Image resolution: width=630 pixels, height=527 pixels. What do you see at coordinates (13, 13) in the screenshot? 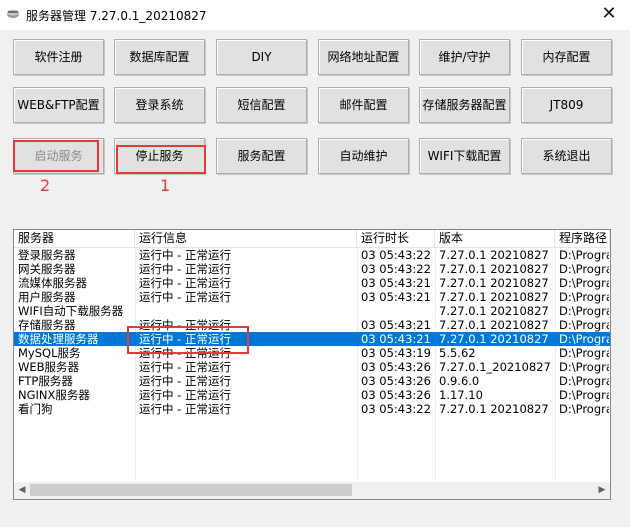
I see `app-icon` at bounding box center [13, 13].